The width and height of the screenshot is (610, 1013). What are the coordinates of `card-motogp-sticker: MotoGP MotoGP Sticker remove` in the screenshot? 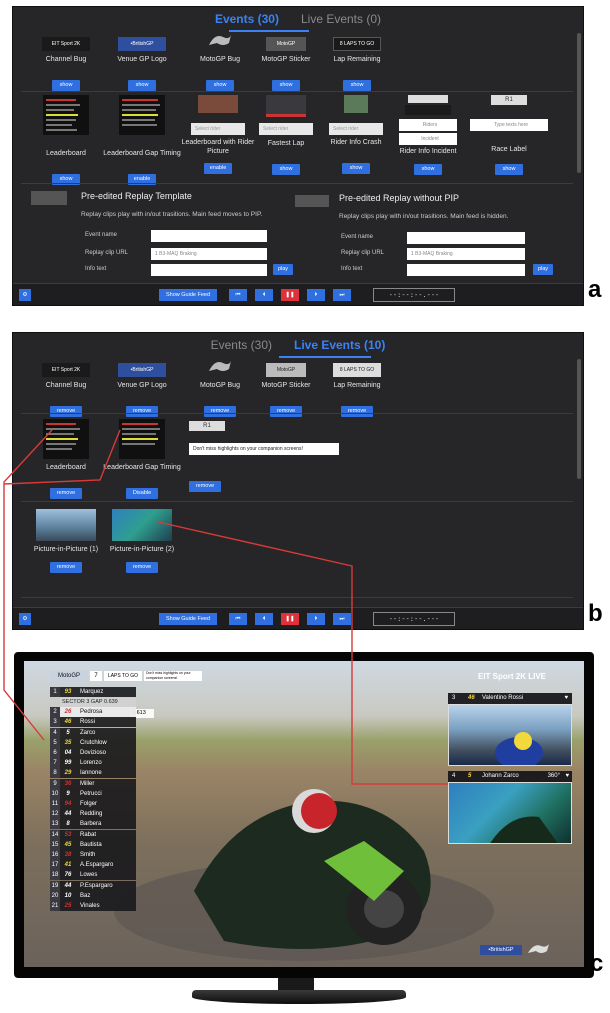 It's located at (286, 390).